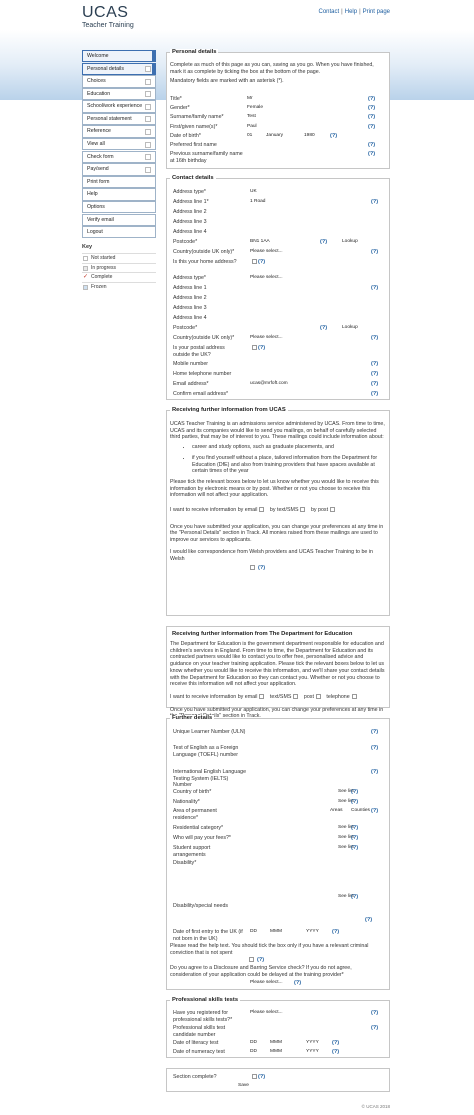 This screenshot has height=1115, width=474. I want to click on nav-pay-send: Pay/send, so click(119, 169).